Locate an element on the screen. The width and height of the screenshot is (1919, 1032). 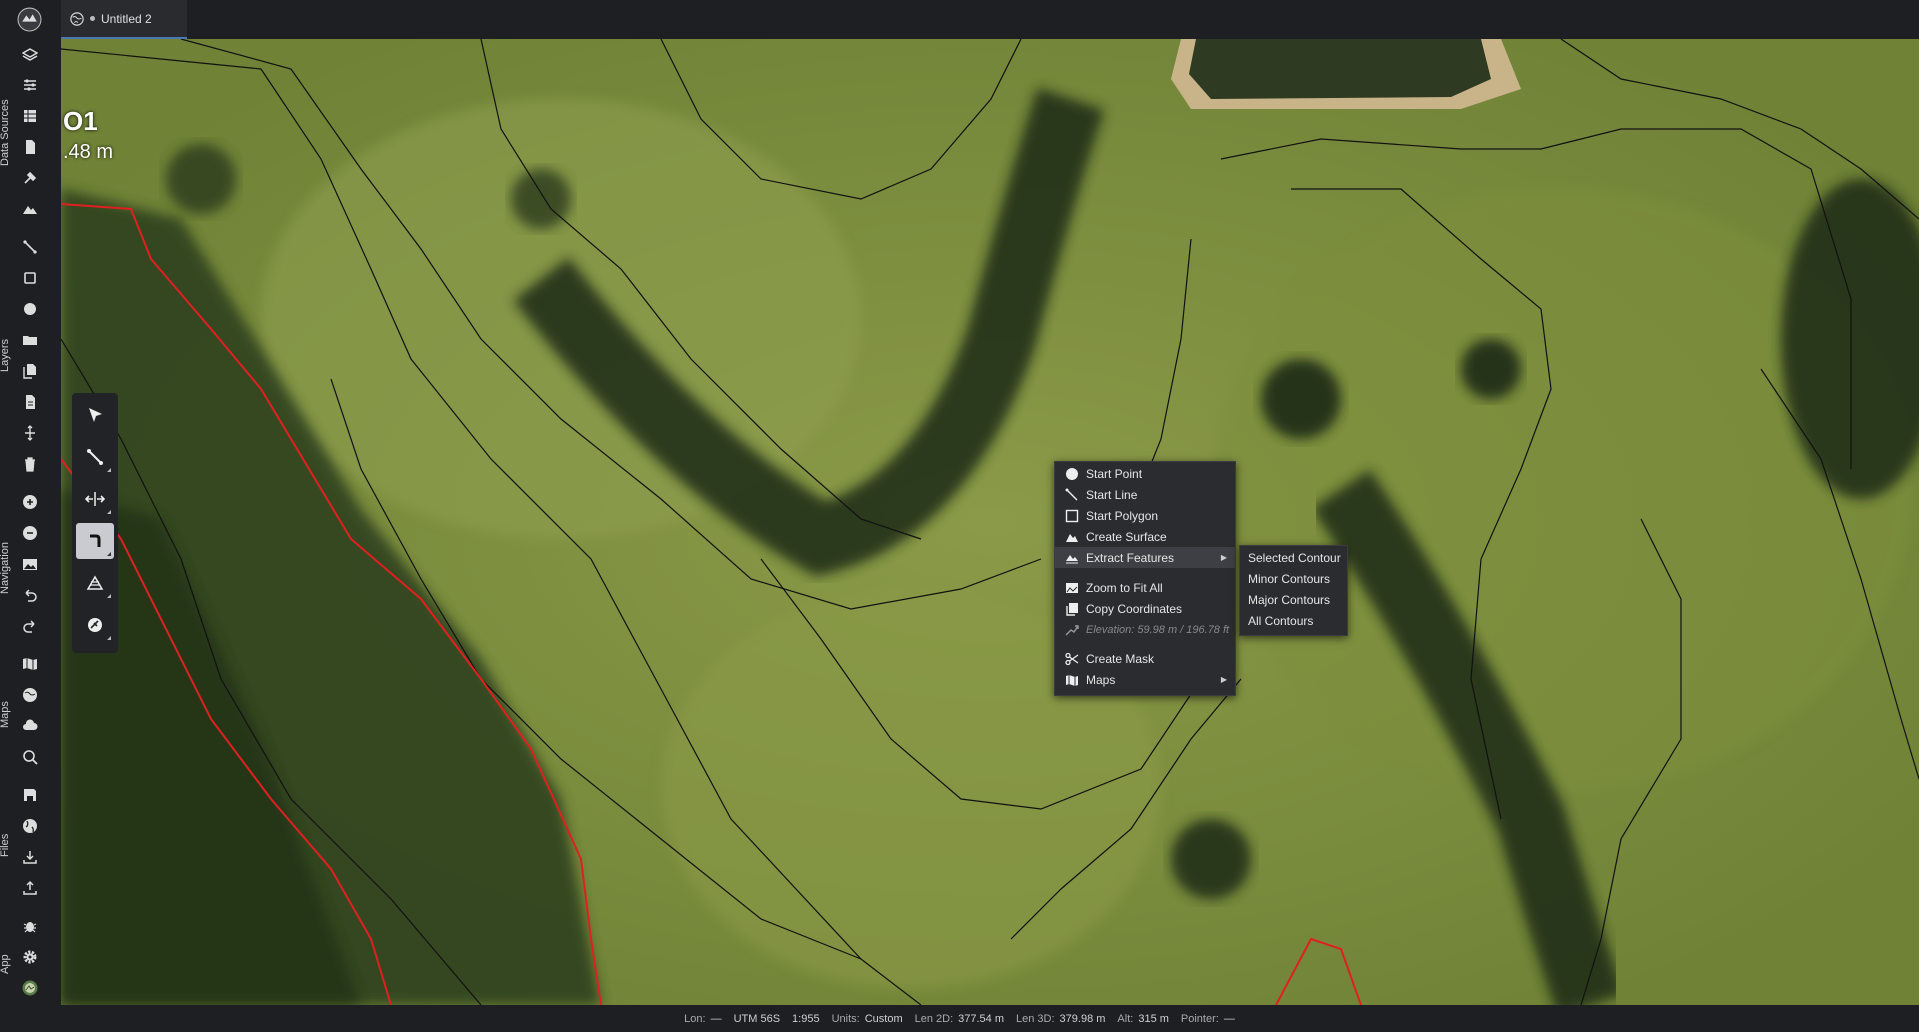
mask-tool is located at coordinates (95, 583).